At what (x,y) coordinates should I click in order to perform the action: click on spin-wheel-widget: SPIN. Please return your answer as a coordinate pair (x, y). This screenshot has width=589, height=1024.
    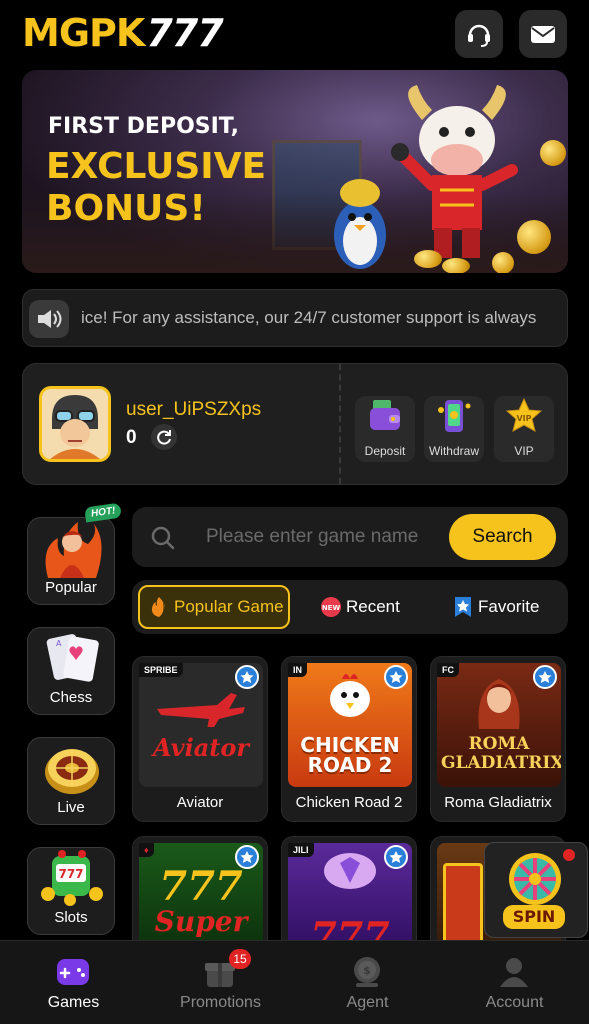
    Looking at the image, I should click on (536, 890).